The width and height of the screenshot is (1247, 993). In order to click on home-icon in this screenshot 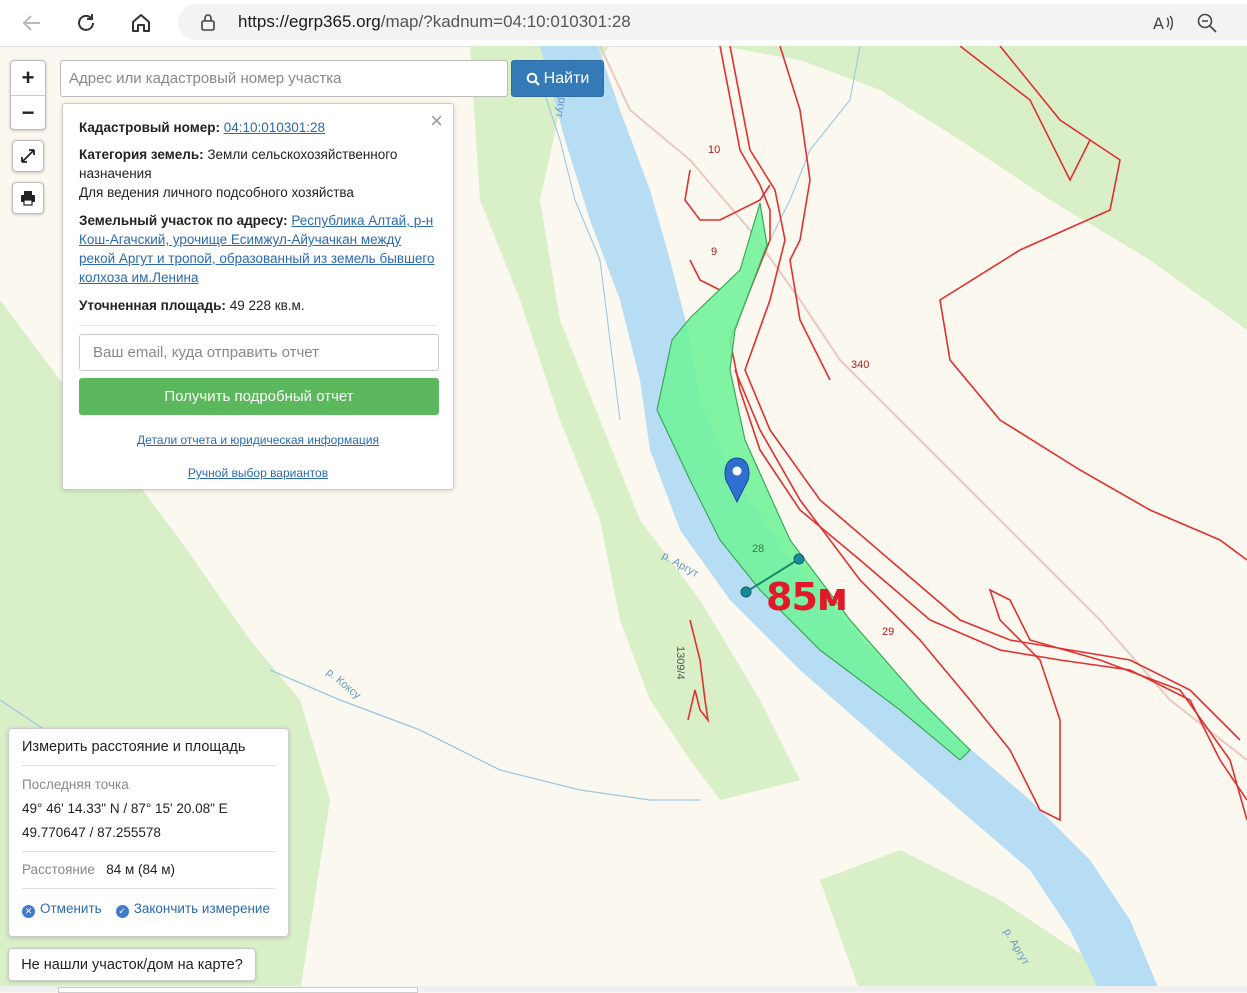, I will do `click(141, 23)`.